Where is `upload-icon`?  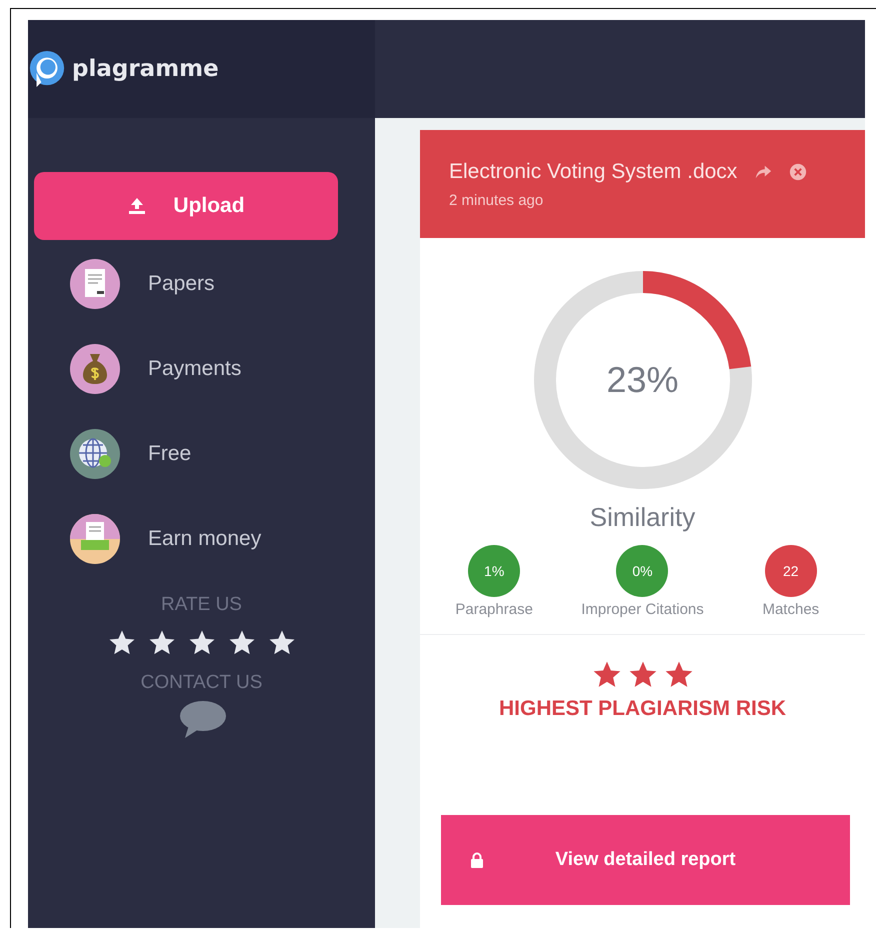 upload-icon is located at coordinates (137, 206).